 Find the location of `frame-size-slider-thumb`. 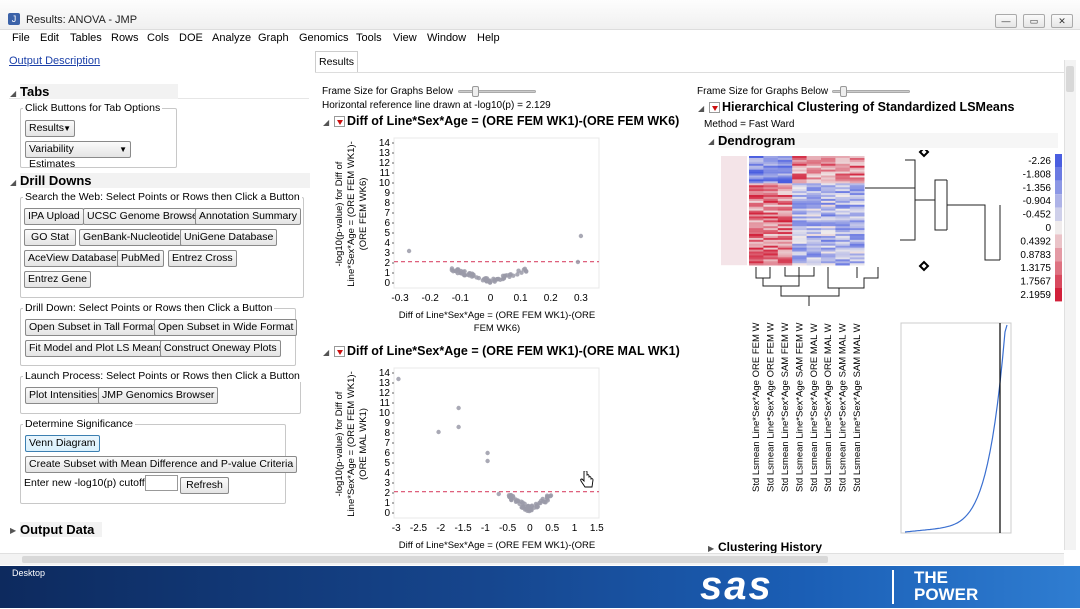

frame-size-slider-thumb is located at coordinates (475, 91).